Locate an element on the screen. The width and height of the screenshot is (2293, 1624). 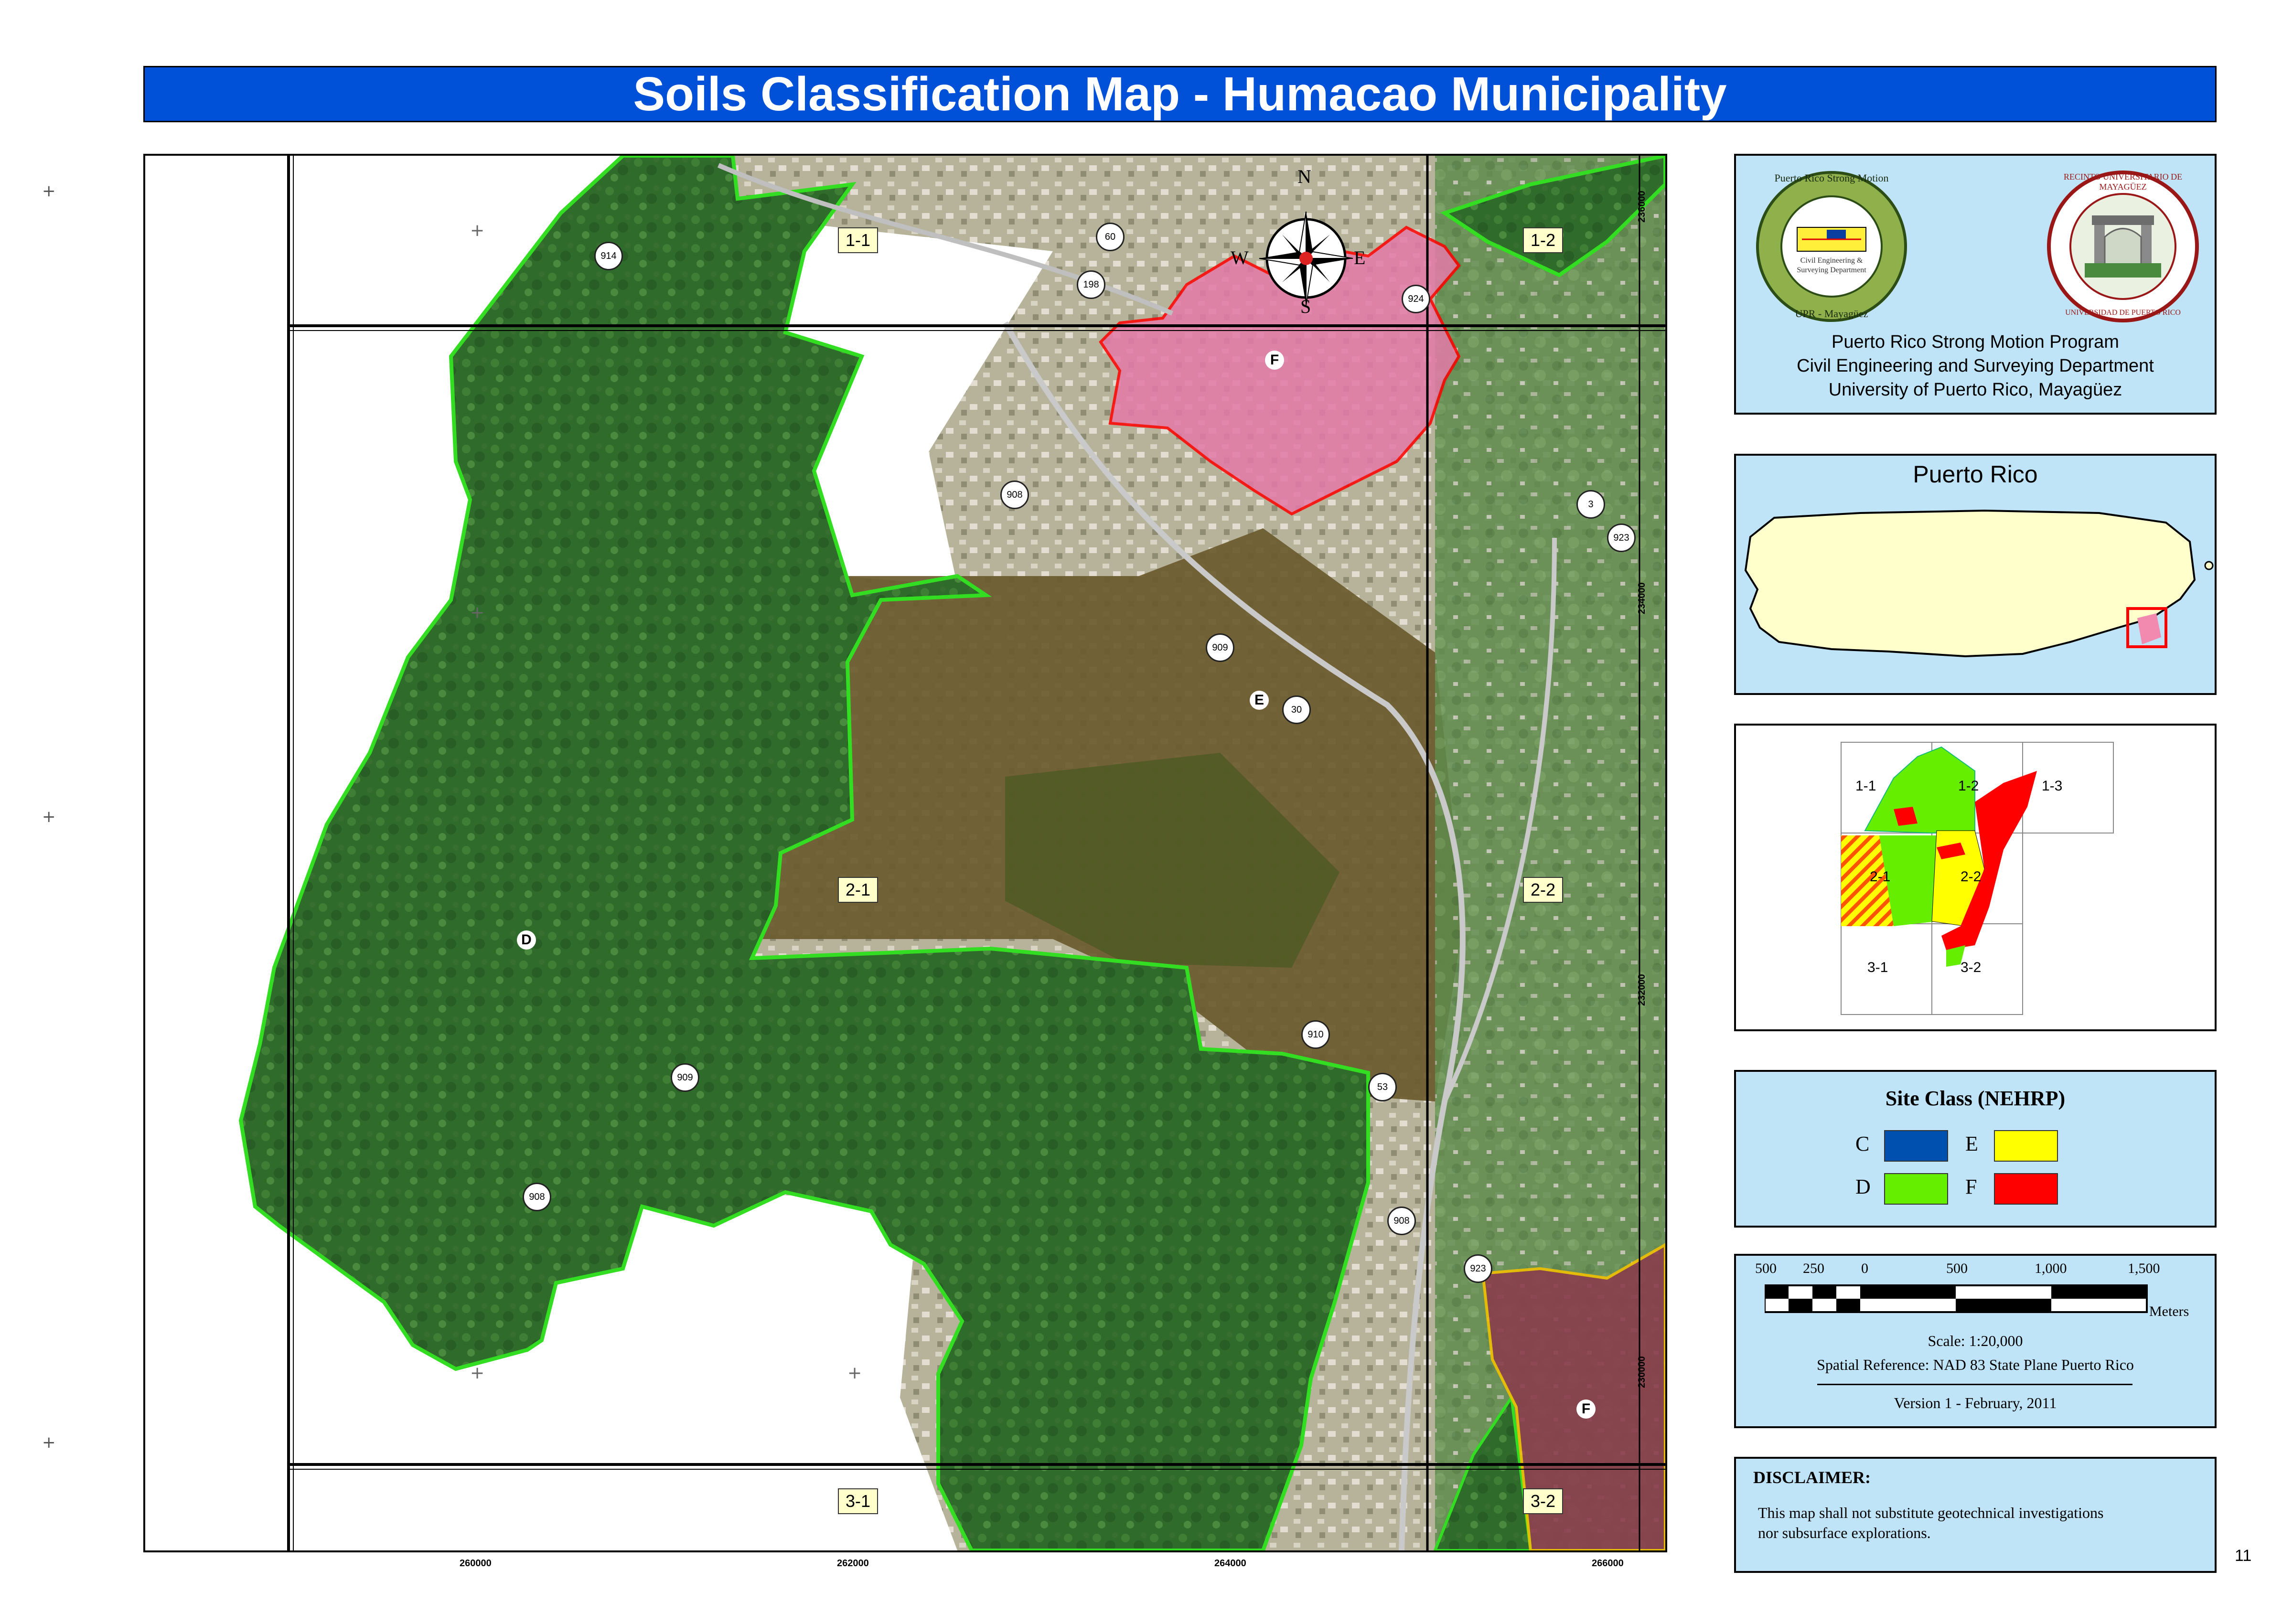
uprm-seal-logo is located at coordinates (2123, 247).